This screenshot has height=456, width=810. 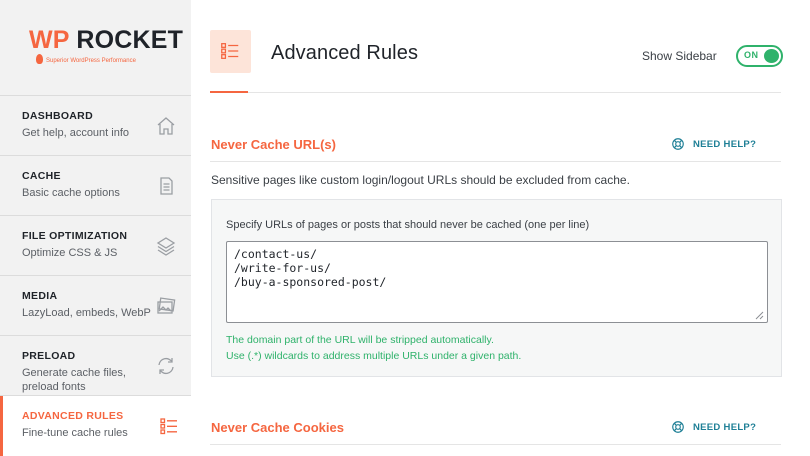 What do you see at coordinates (49, 356) in the screenshot?
I see `sidebar-item-title: PRELOAD` at bounding box center [49, 356].